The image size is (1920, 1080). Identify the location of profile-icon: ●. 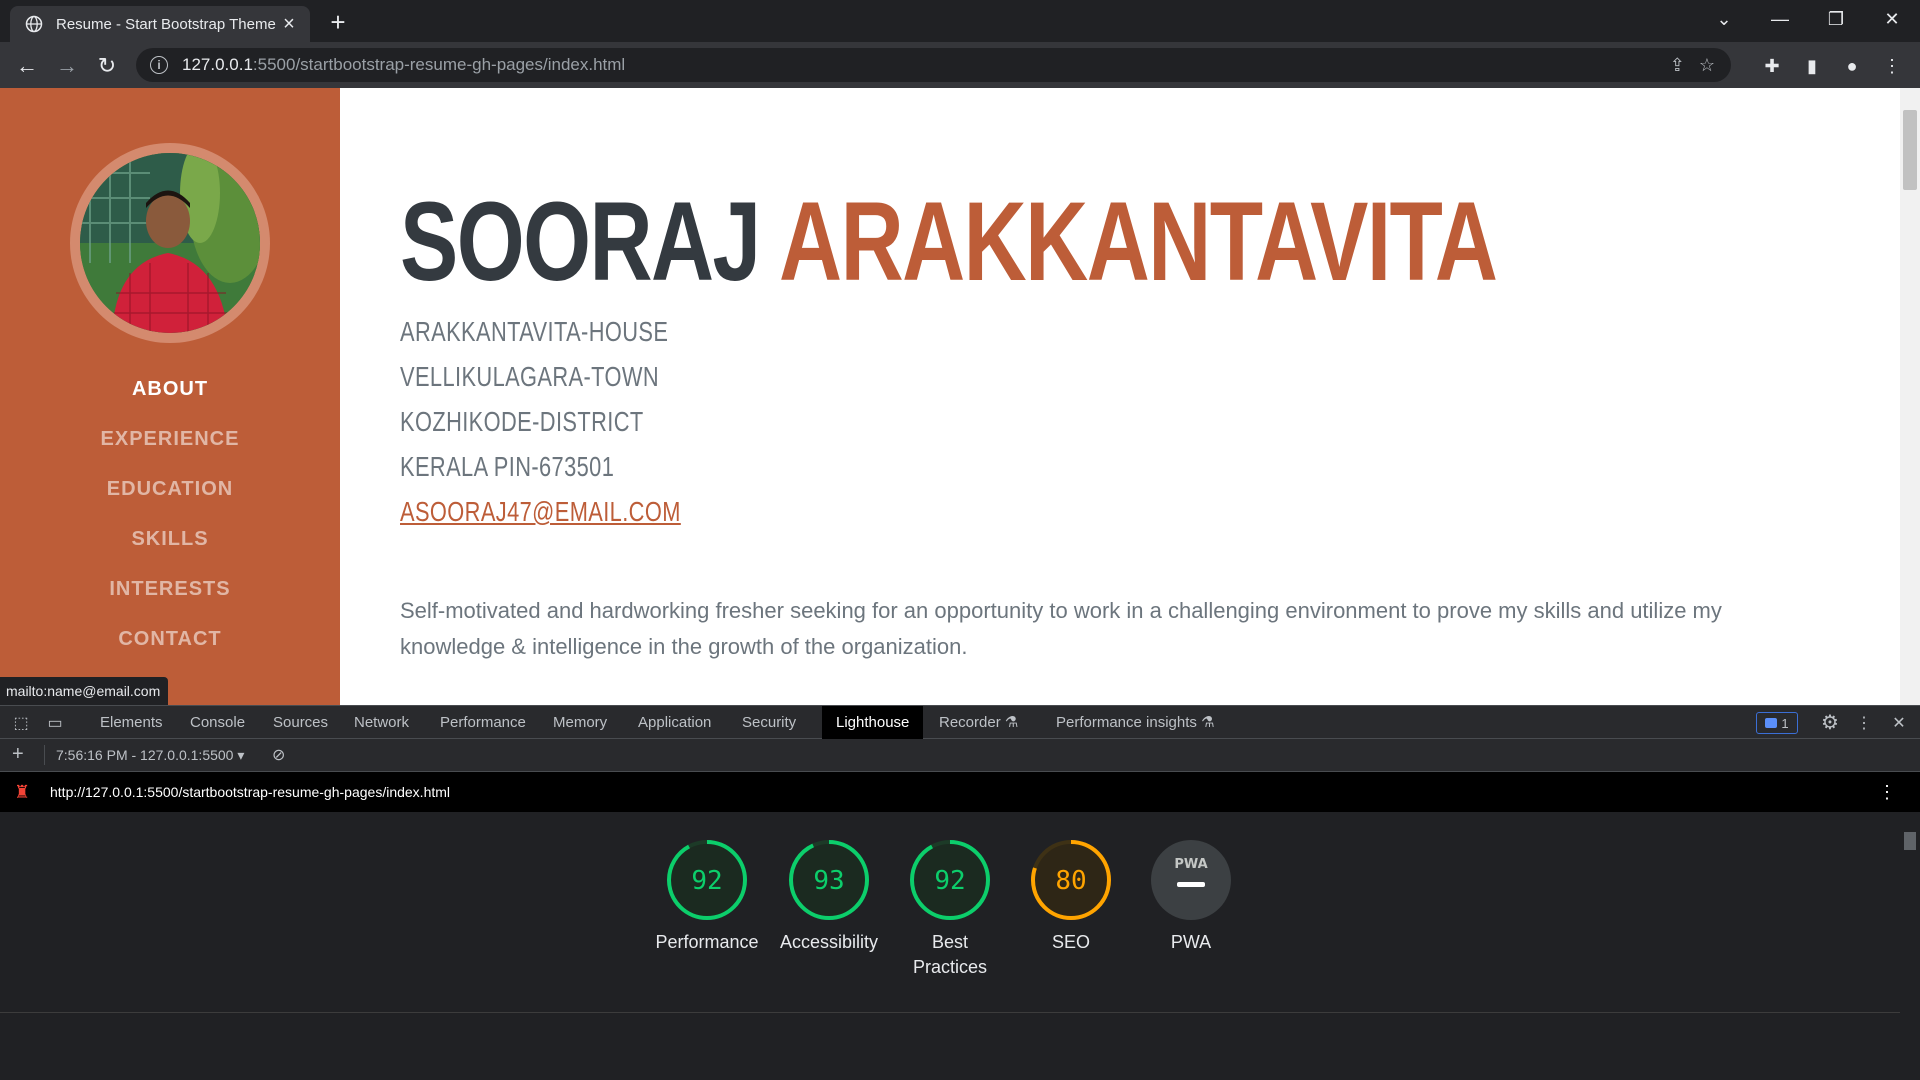
(1852, 66).